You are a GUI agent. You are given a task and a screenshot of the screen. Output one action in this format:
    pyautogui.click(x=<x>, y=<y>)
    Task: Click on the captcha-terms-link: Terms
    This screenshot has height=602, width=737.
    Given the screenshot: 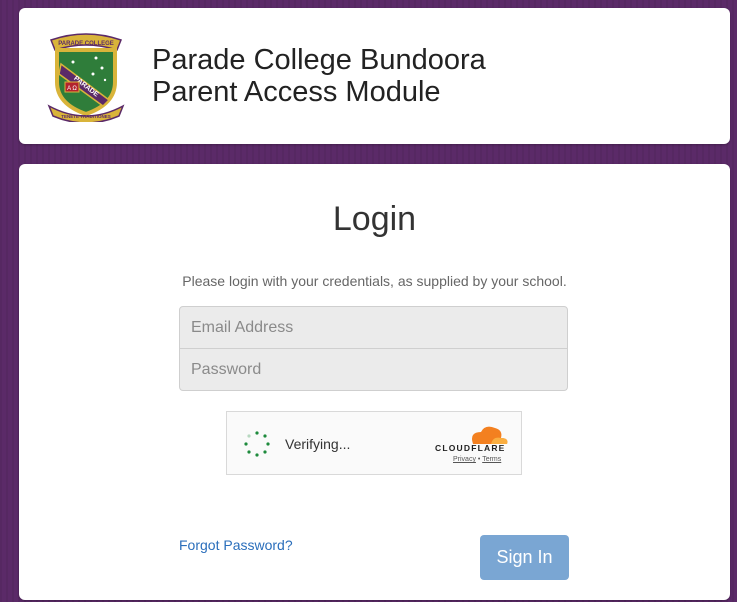 What is the action you would take?
    pyautogui.click(x=491, y=459)
    